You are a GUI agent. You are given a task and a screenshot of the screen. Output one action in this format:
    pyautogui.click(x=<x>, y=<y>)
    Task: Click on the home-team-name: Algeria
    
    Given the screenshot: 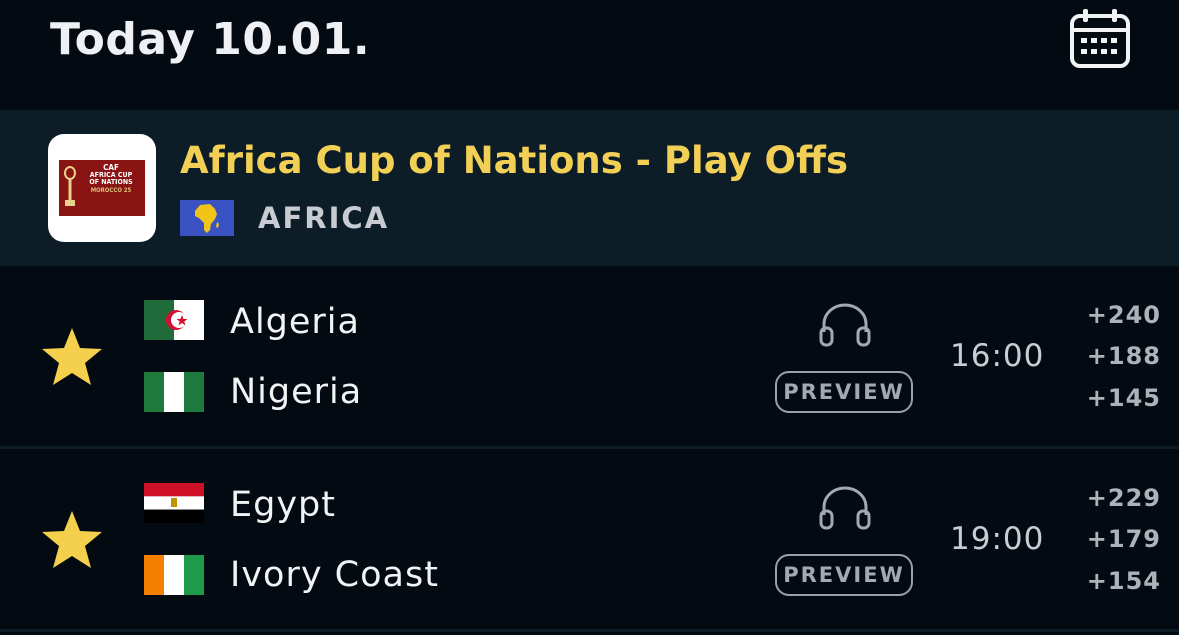 What is the action you would take?
    pyautogui.click(x=295, y=322)
    